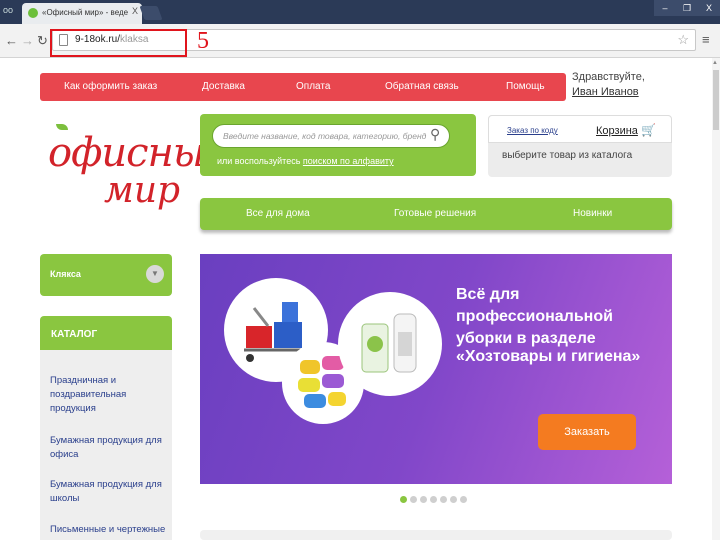  What do you see at coordinates (567, 155) in the screenshot?
I see `cart-hint: выберите товар из каталога` at bounding box center [567, 155].